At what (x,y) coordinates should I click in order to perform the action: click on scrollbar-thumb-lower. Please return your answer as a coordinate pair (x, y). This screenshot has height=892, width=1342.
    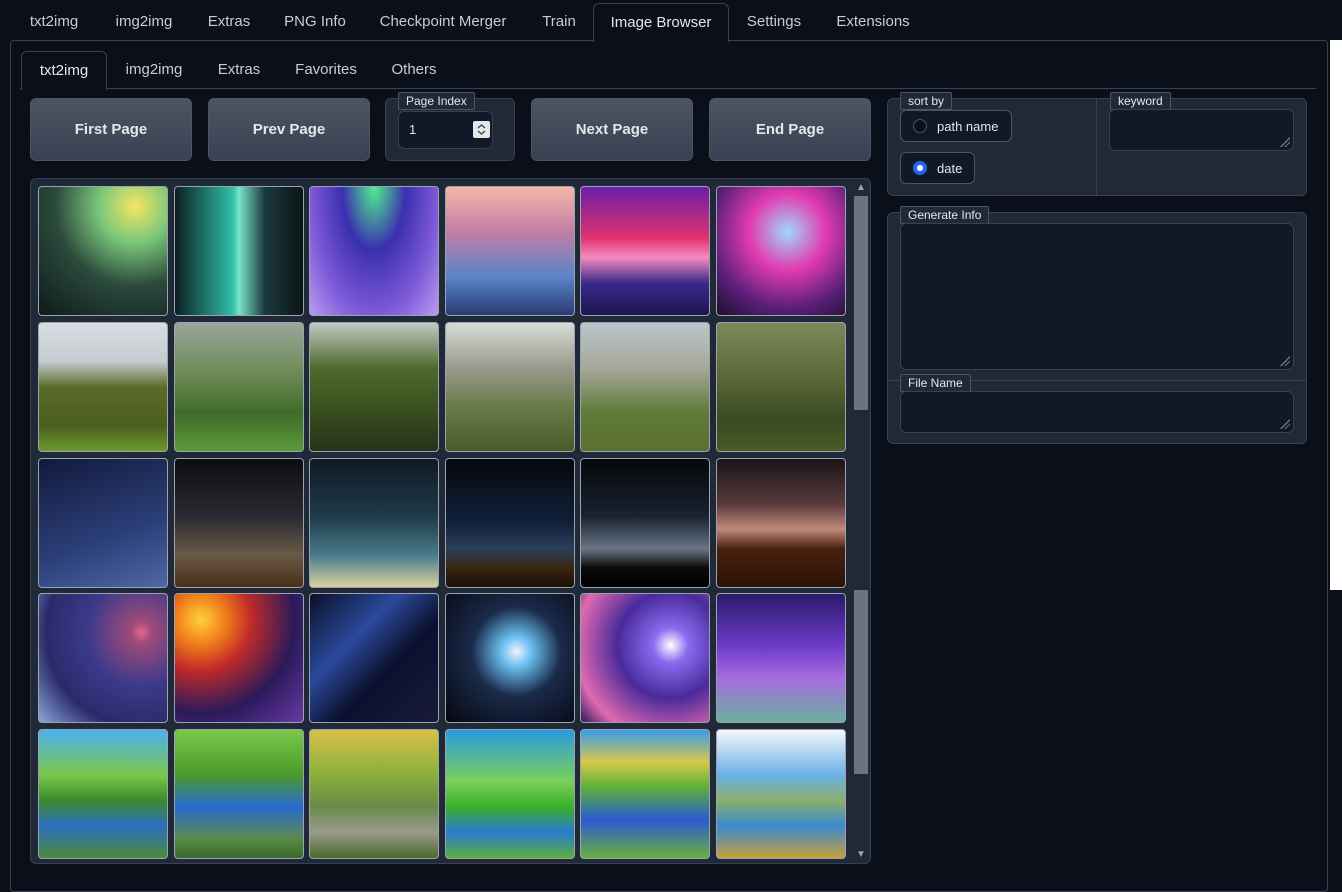
    Looking at the image, I should click on (861, 682).